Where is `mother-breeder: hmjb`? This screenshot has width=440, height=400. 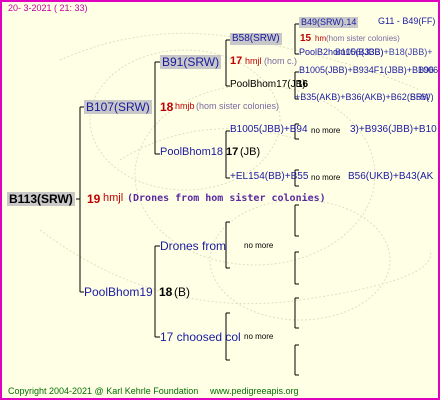
mother-breeder: hmjb is located at coordinates (185, 106).